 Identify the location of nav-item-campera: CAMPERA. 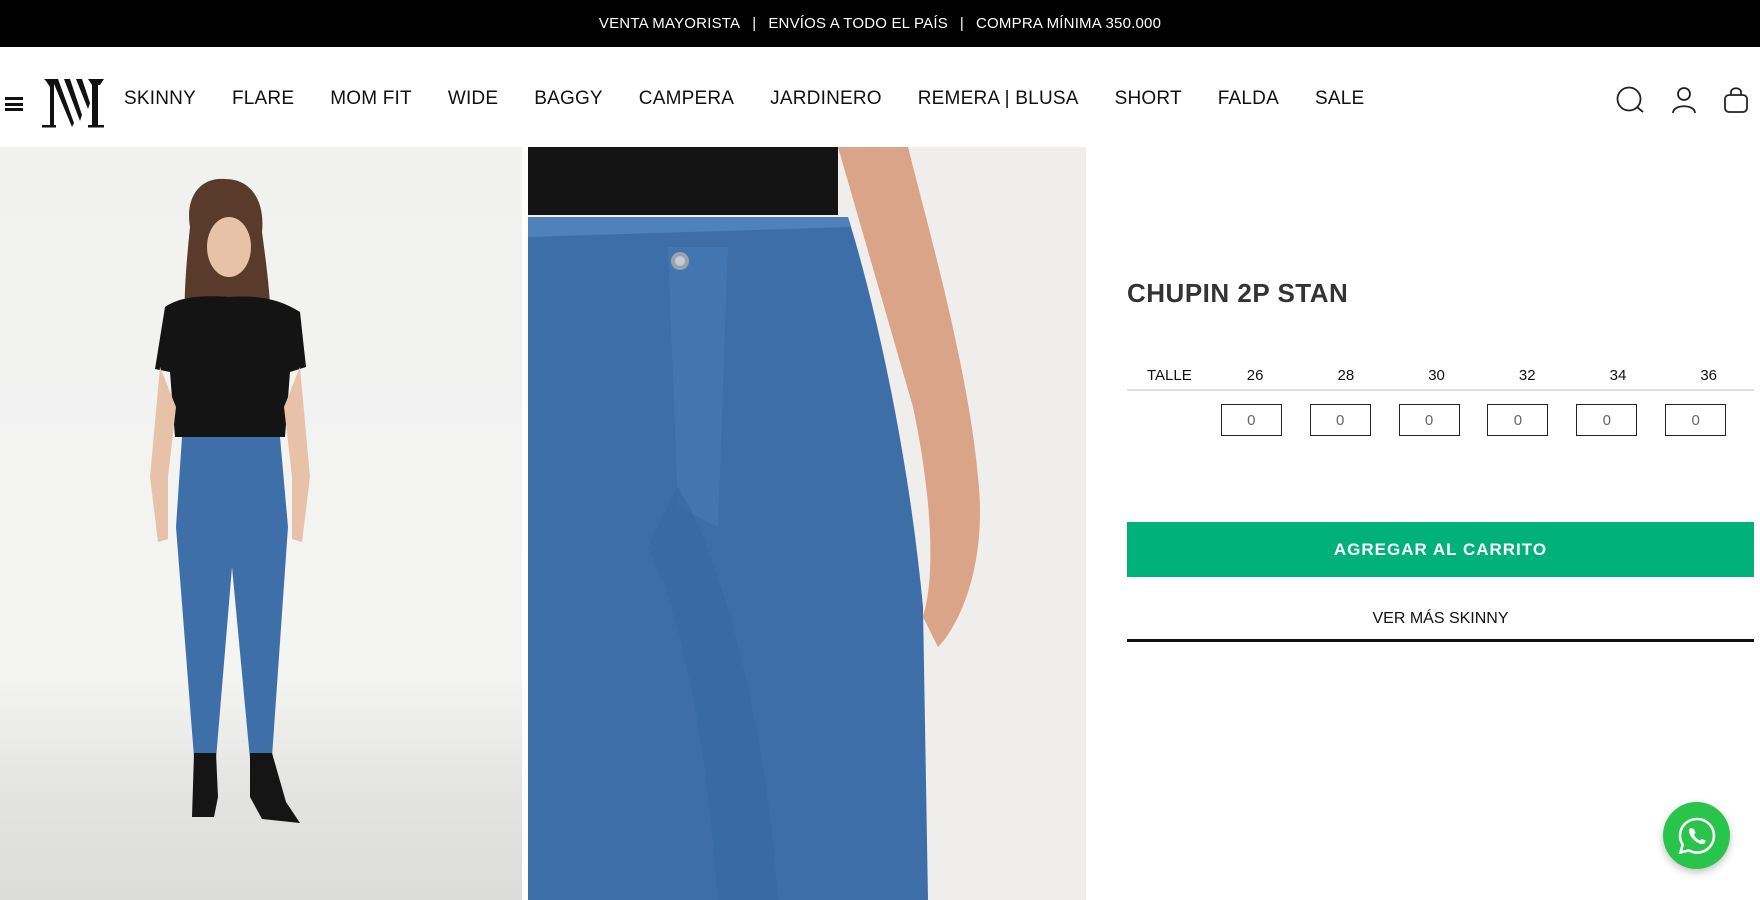
(686, 99).